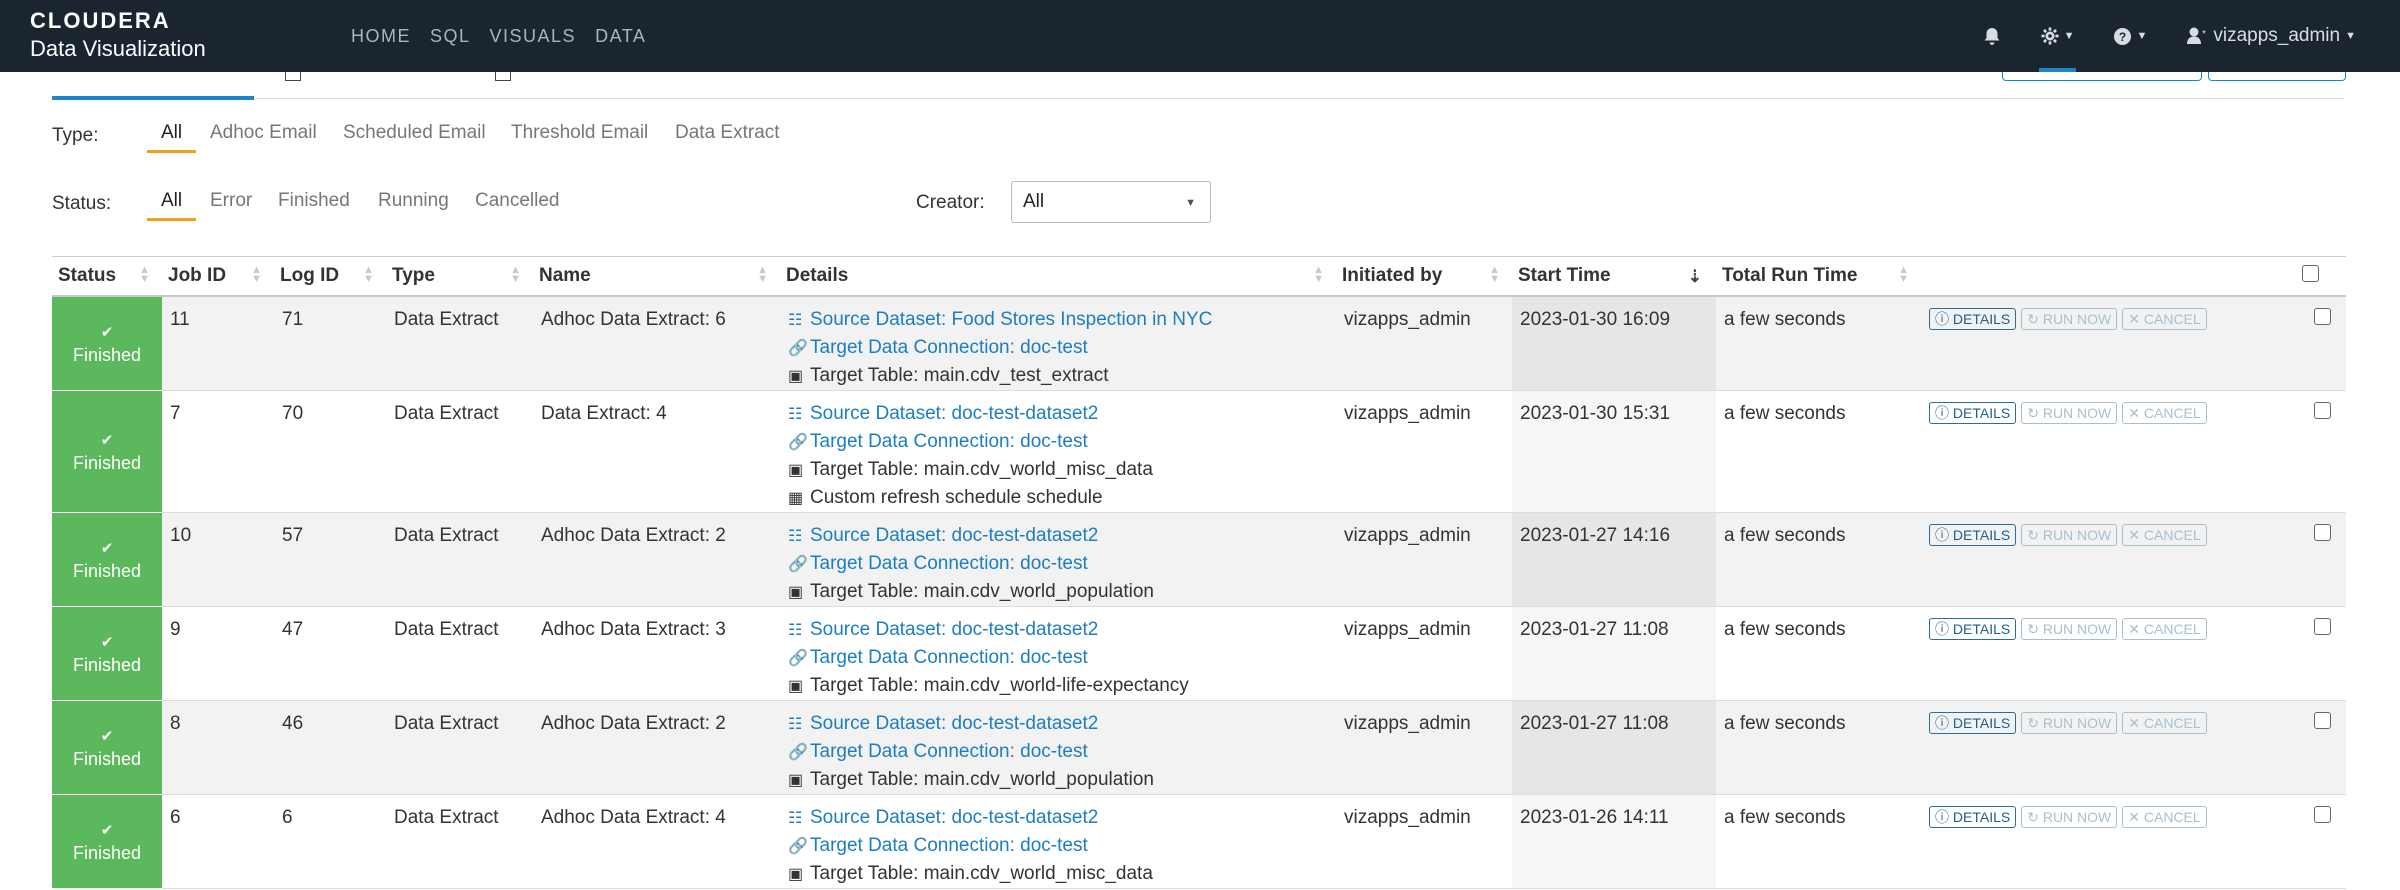  What do you see at coordinates (2310, 273) in the screenshot?
I see `select-all-checkbox` at bounding box center [2310, 273].